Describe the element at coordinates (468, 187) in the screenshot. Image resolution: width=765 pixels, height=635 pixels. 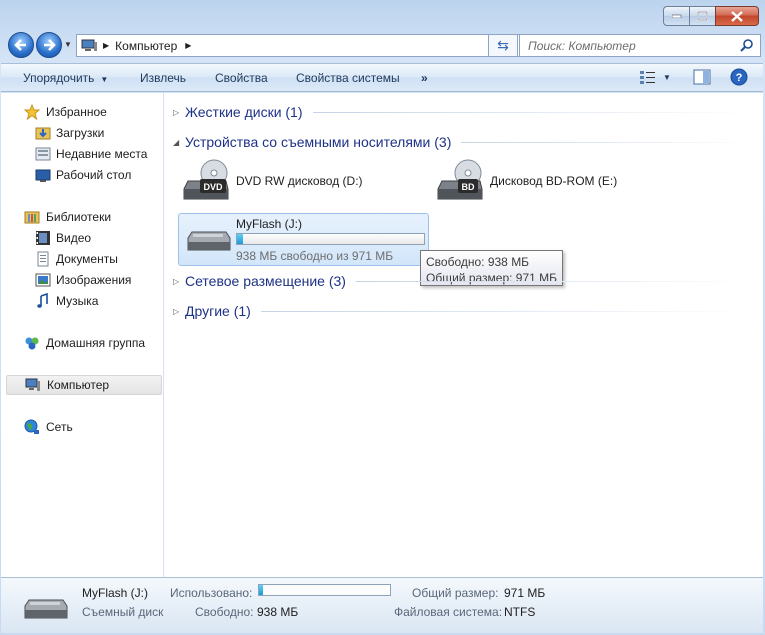
I see `bd-badge: BD` at that location.